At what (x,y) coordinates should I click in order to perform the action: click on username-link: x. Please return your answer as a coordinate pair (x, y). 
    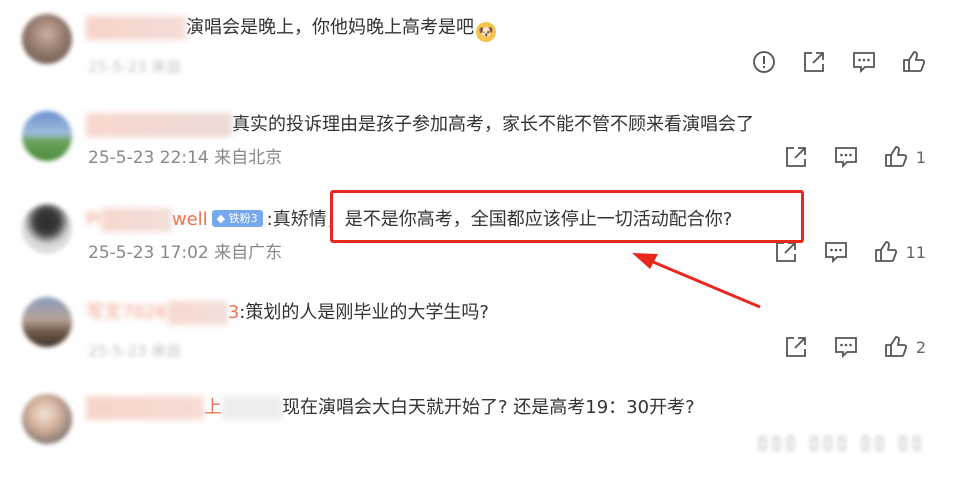
    Looking at the image, I should click on (136, 28).